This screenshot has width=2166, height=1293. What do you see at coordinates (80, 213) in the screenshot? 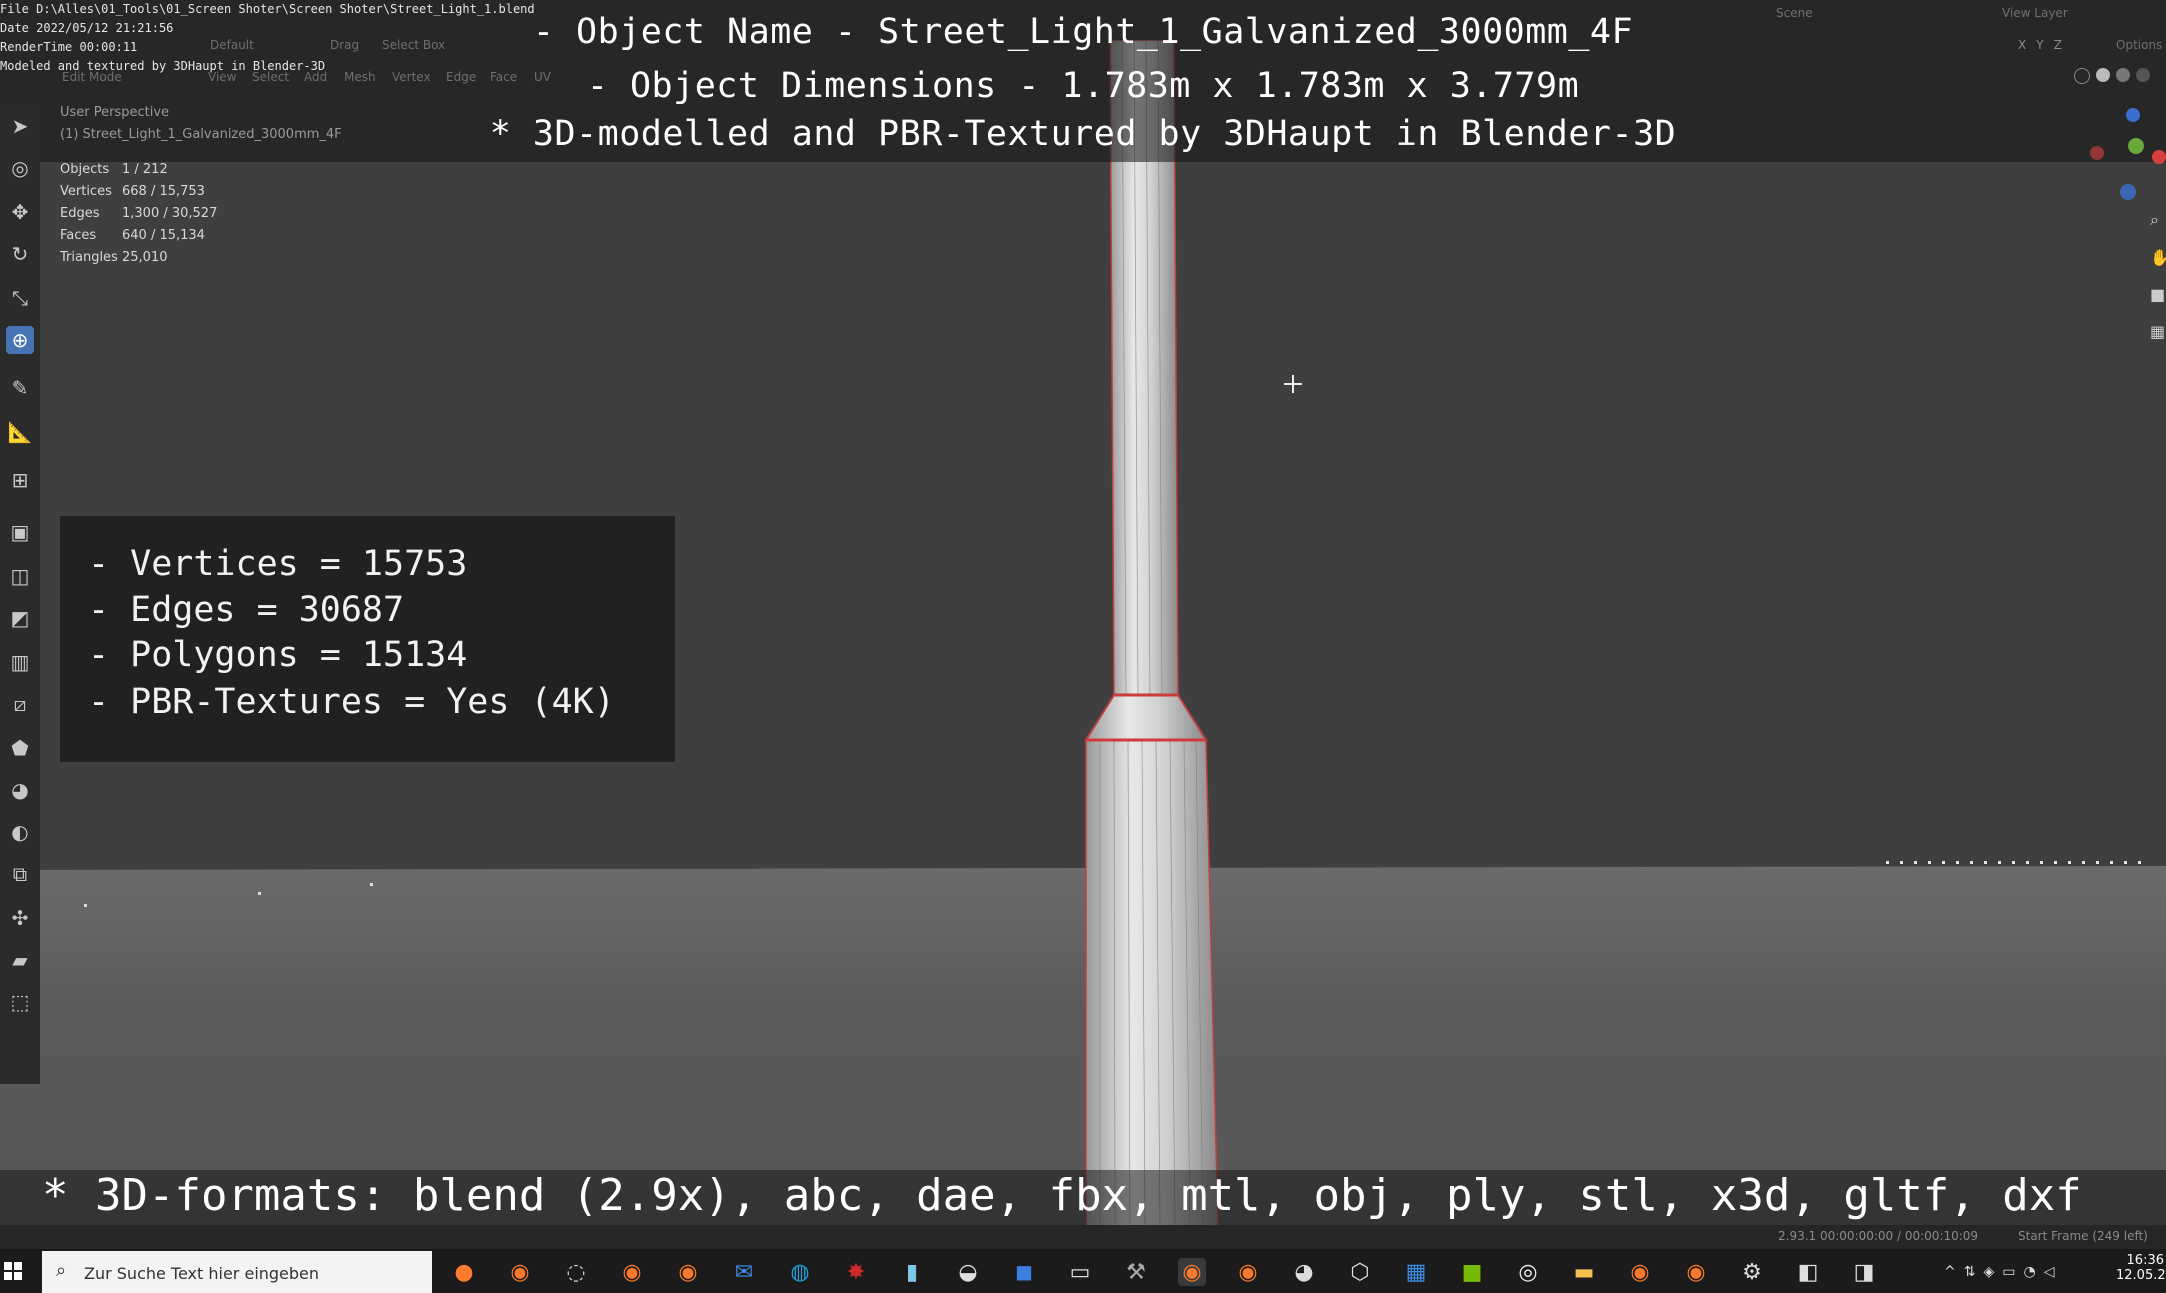
I see `stat-label: Edges` at bounding box center [80, 213].